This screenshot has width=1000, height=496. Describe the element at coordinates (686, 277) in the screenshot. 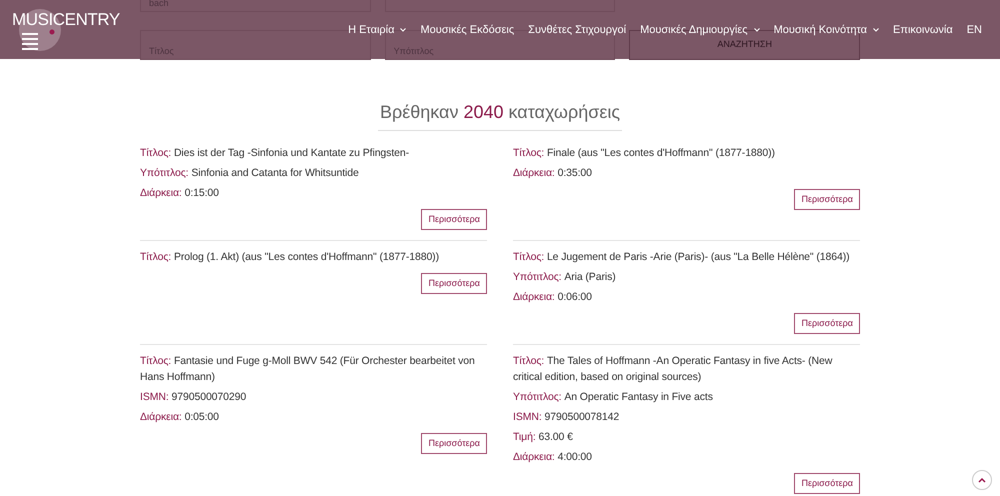

I see `entry-field: Υπότιτλος: Aria (Paris)` at that location.